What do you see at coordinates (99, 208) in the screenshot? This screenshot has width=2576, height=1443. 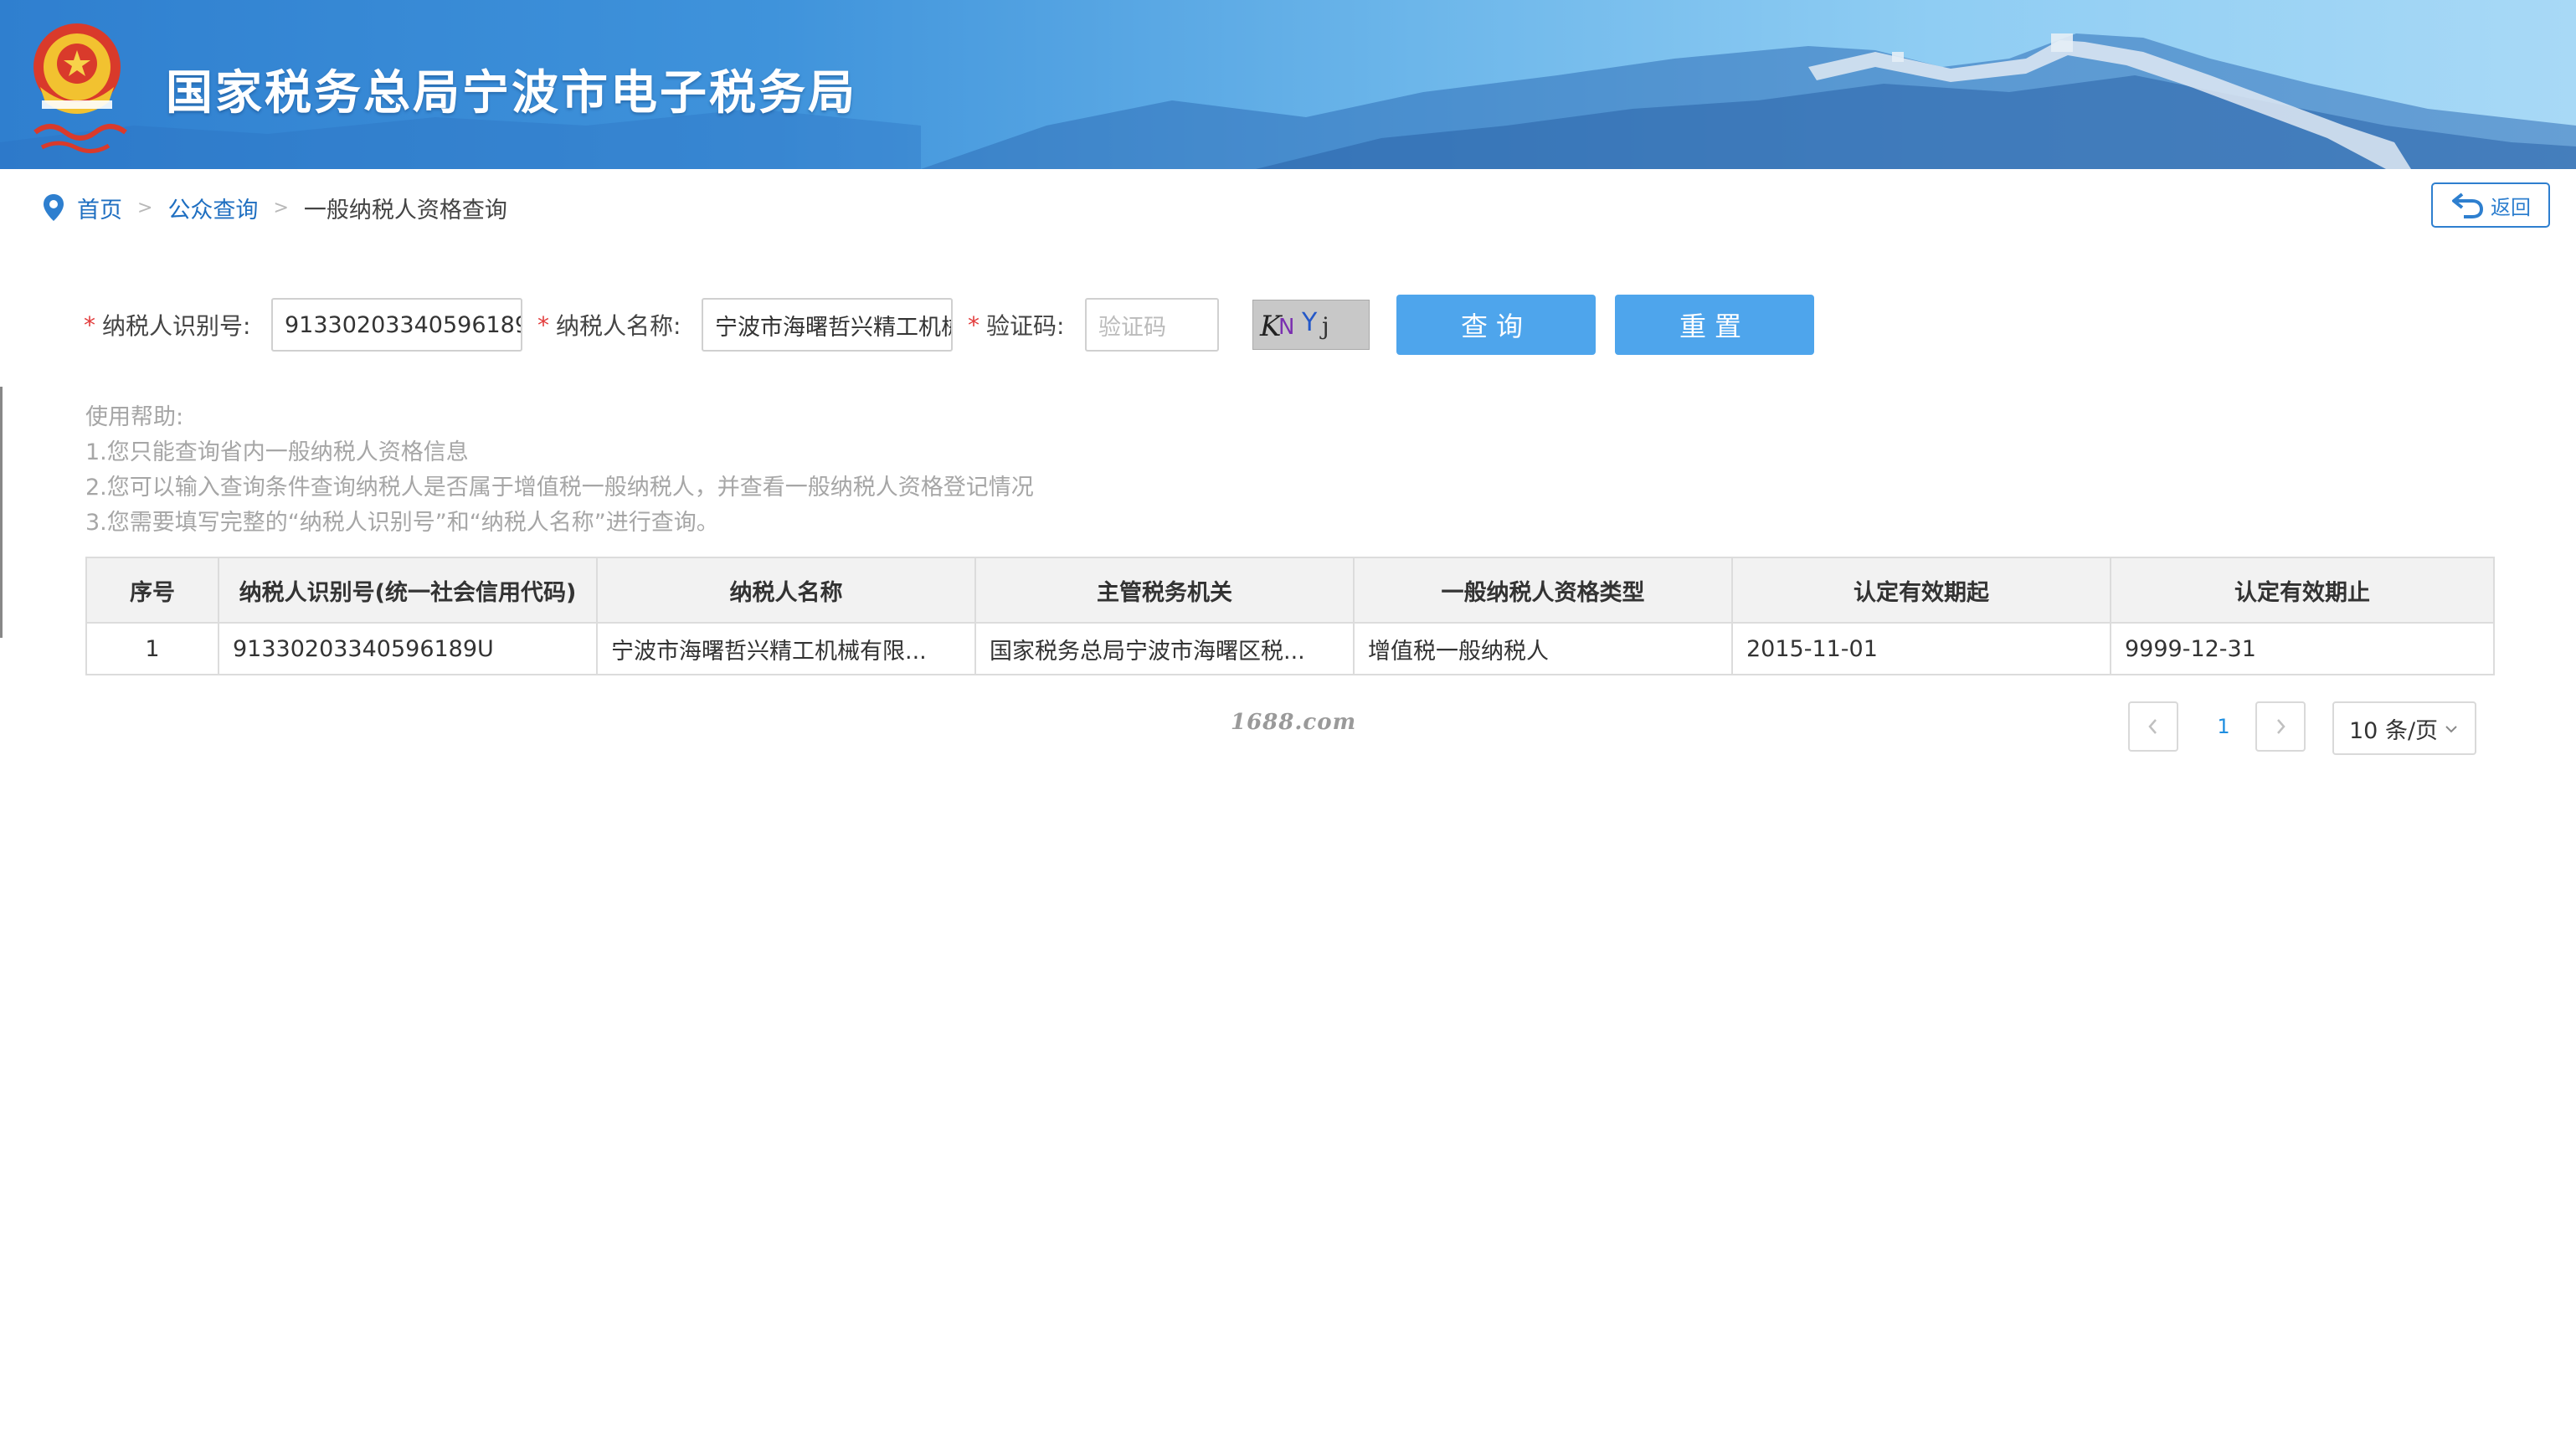 I see `breadcrumb-home-link: 首页` at bounding box center [99, 208].